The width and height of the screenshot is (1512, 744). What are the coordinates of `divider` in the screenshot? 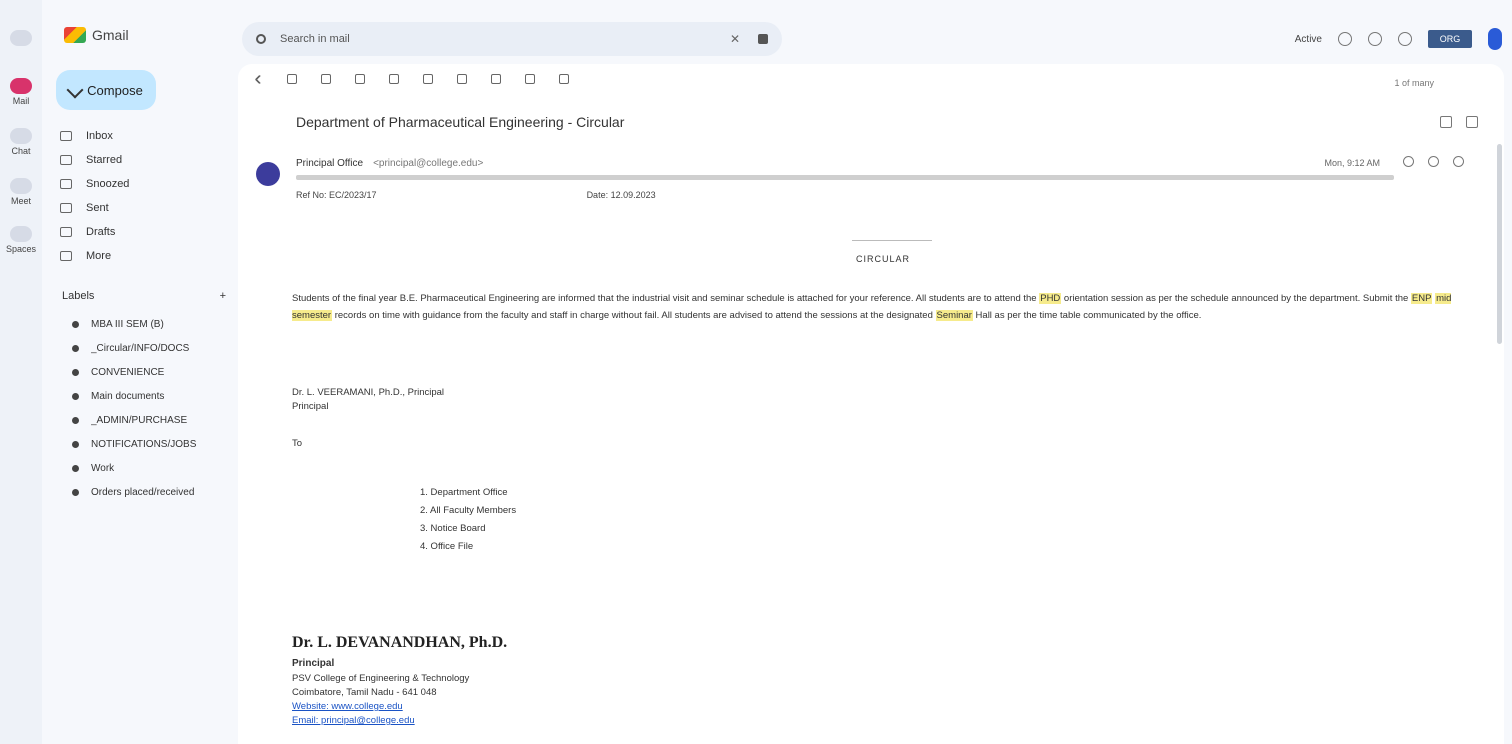 It's located at (892, 240).